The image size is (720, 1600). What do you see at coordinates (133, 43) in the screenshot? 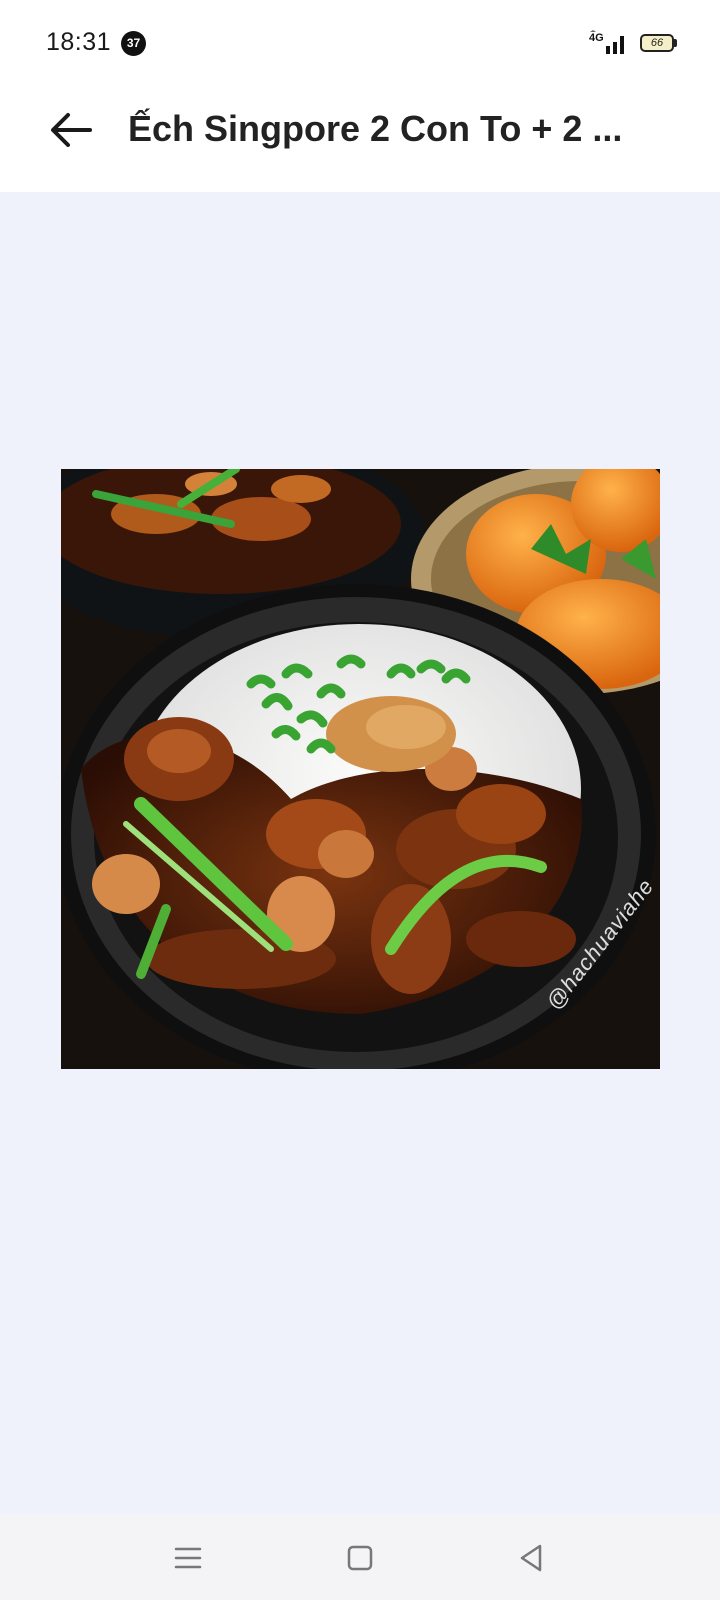
I see `notification-badge: 37` at bounding box center [133, 43].